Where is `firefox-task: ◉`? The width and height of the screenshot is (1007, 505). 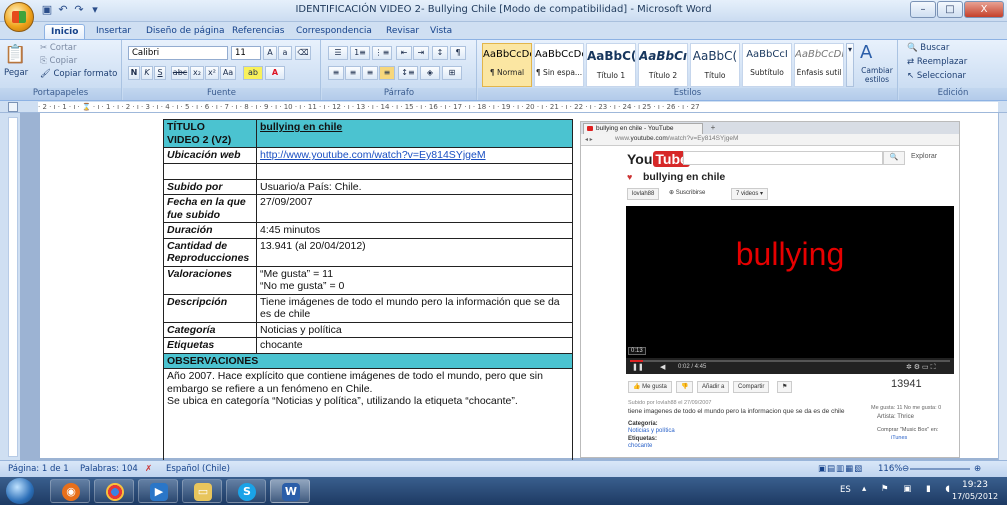 firefox-task: ◉ is located at coordinates (70, 491).